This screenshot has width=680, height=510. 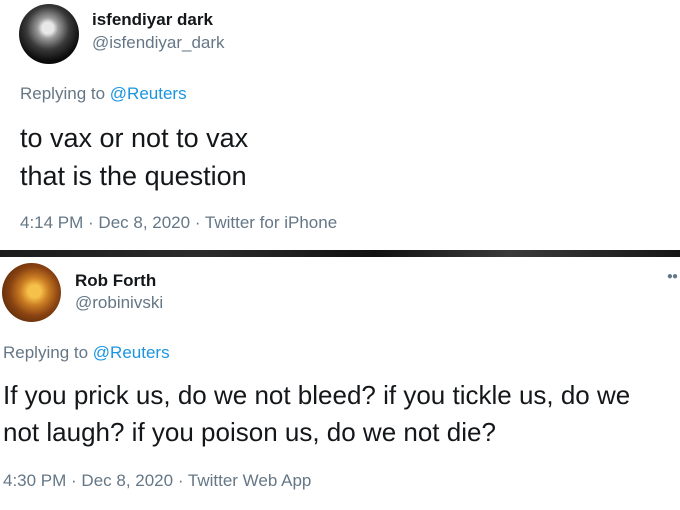 What do you see at coordinates (158, 43) in the screenshot?
I see `user-handle: @isfendiyar_dark` at bounding box center [158, 43].